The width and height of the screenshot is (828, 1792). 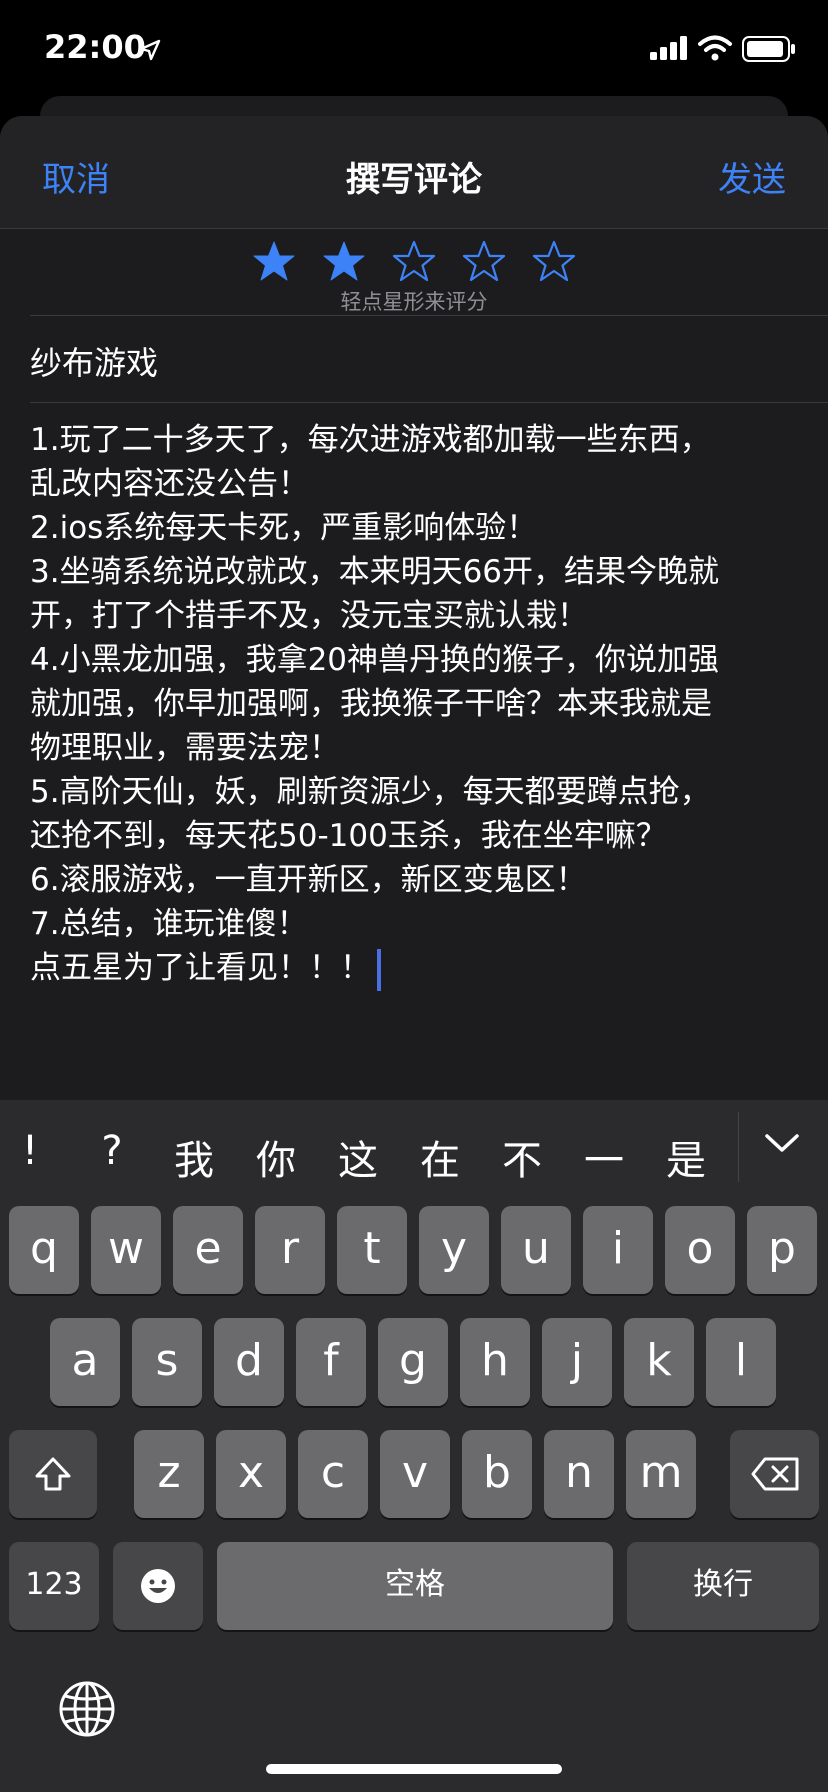 I want to click on status-time: 22:00, so click(x=95, y=47).